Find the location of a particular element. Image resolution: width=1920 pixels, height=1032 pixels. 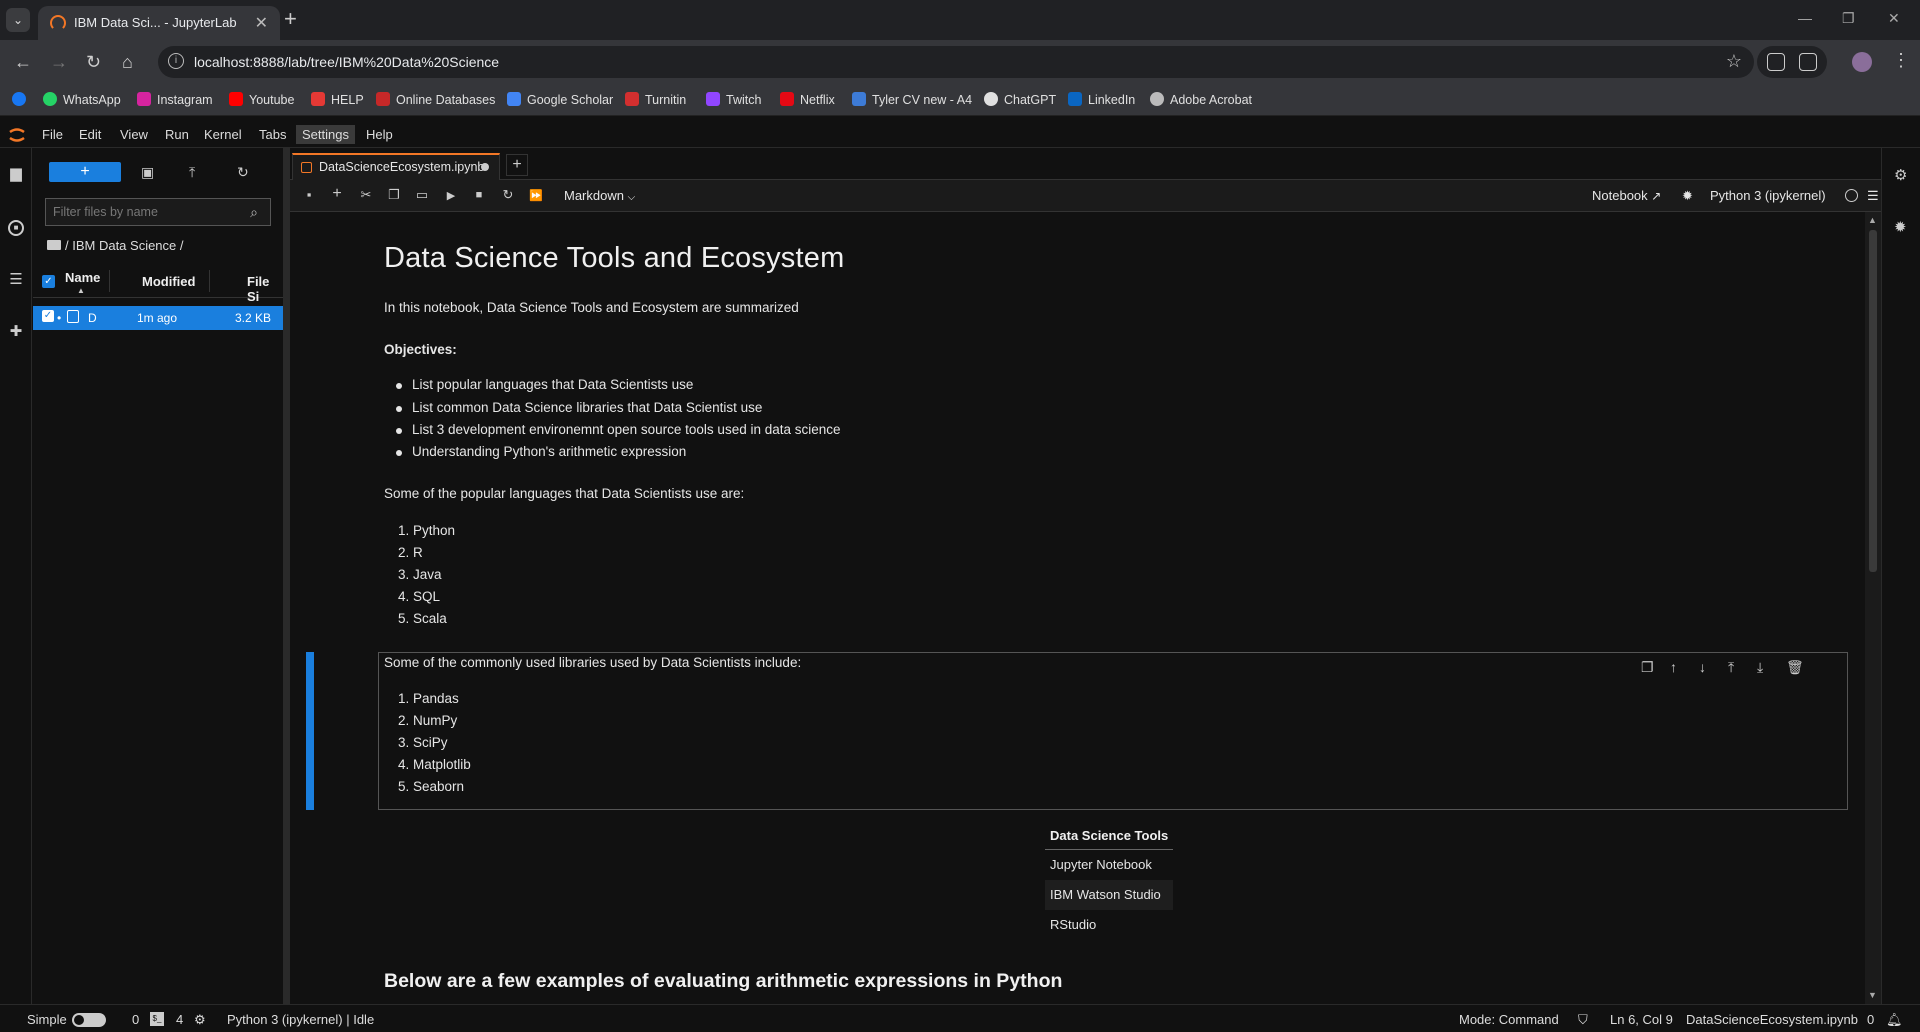

menu-kernel: Kernel is located at coordinates (223, 134).